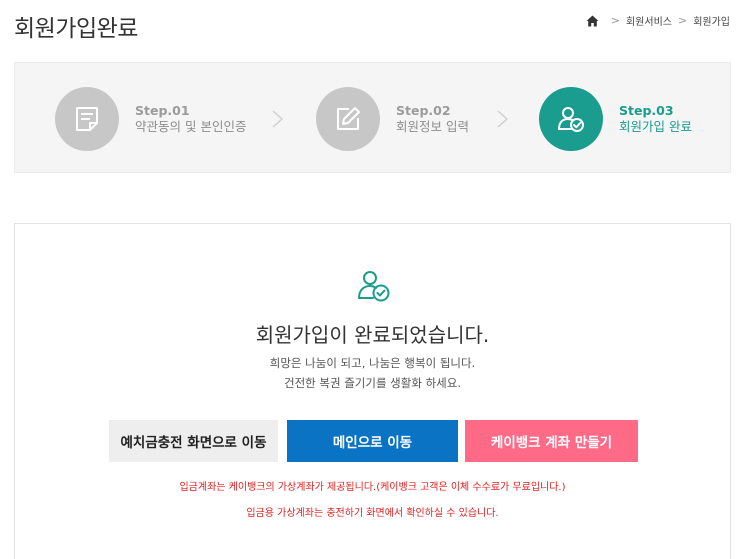 The image size is (740, 559). What do you see at coordinates (551, 441) in the screenshot?
I see `kbank-account-button: 케이뱅크 계좌 만들기` at bounding box center [551, 441].